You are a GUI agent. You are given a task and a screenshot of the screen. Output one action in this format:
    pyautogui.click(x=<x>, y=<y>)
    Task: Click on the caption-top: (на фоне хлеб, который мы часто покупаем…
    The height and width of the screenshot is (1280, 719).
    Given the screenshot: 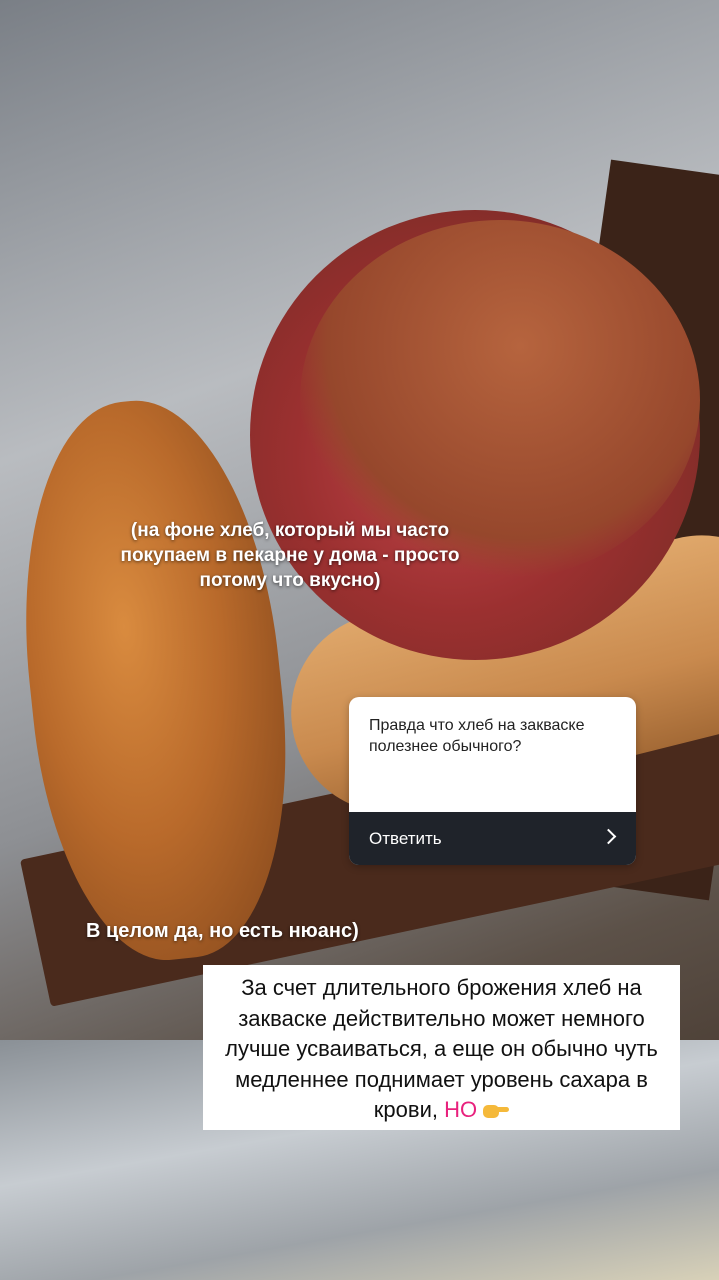 What is the action you would take?
    pyautogui.click(x=290, y=555)
    